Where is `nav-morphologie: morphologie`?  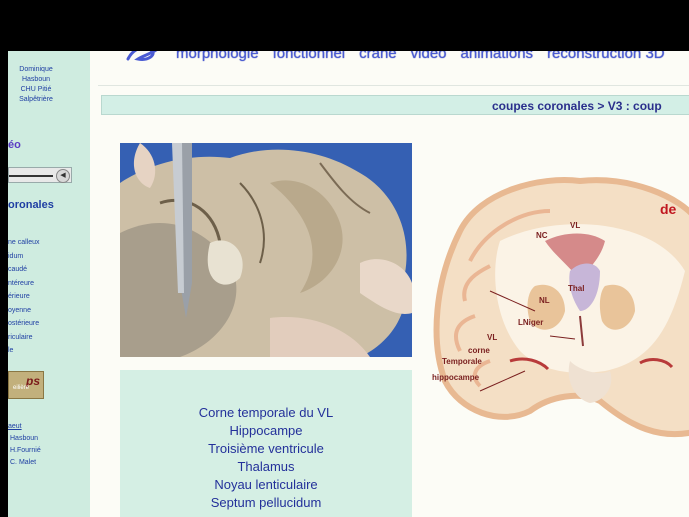
nav-morphologie: morphologie is located at coordinates (217, 56).